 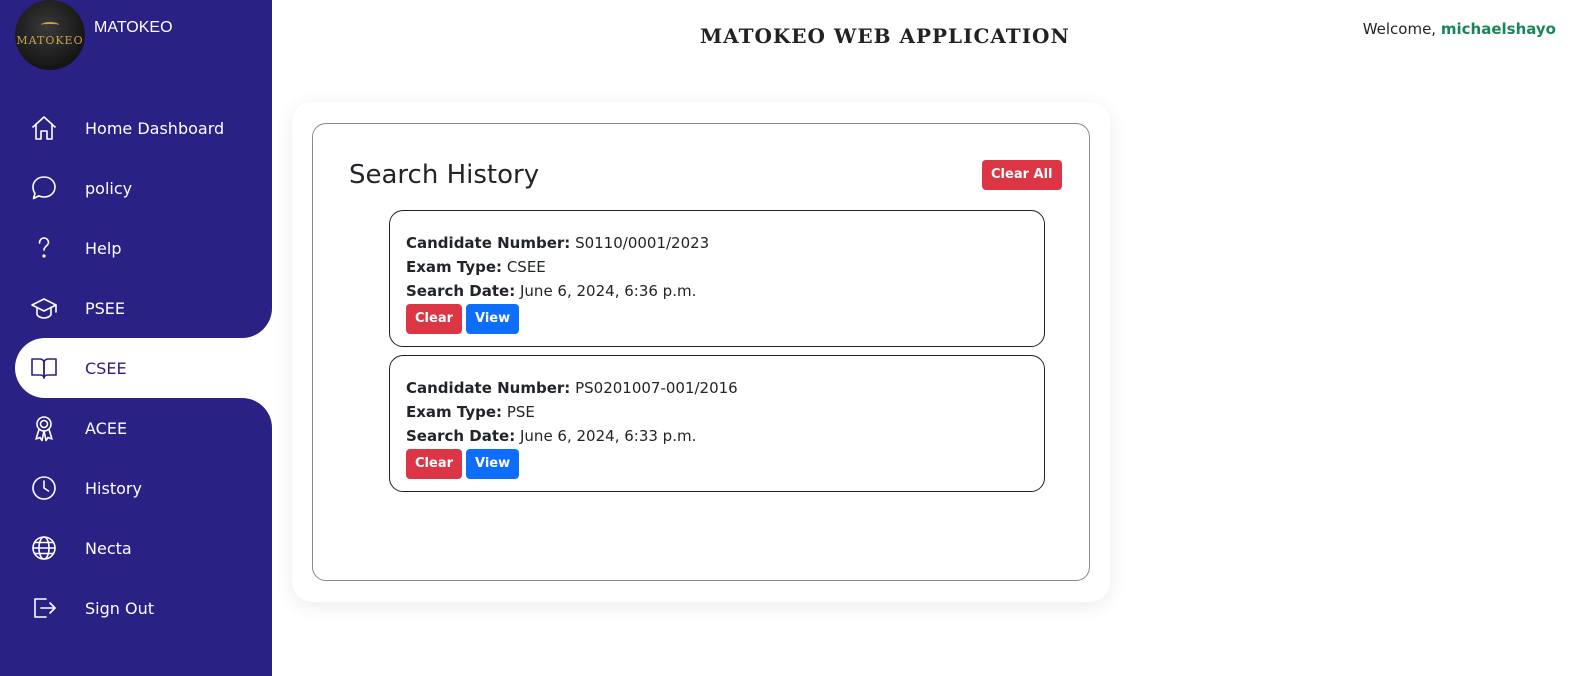 I want to click on search-history-title: Search History, so click(x=444, y=175).